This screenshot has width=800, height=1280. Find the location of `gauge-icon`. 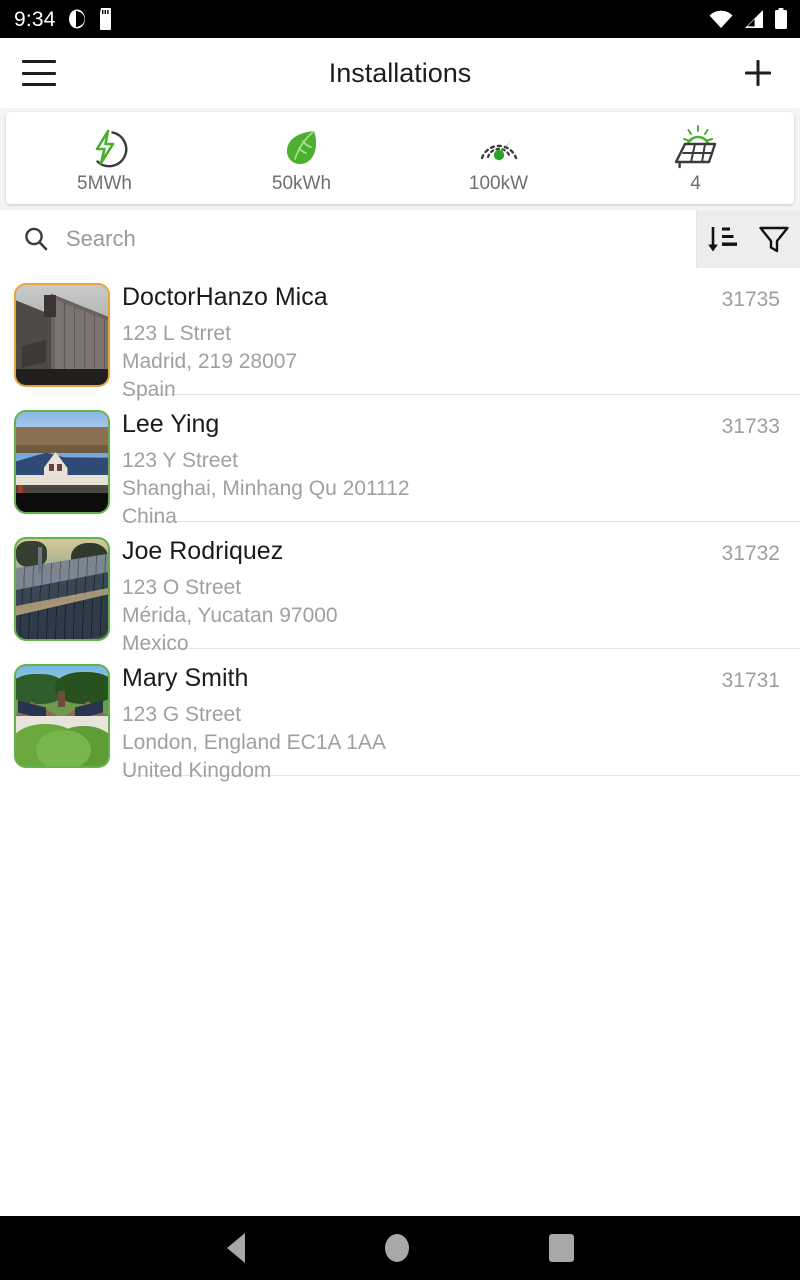

gauge-icon is located at coordinates (499, 147).